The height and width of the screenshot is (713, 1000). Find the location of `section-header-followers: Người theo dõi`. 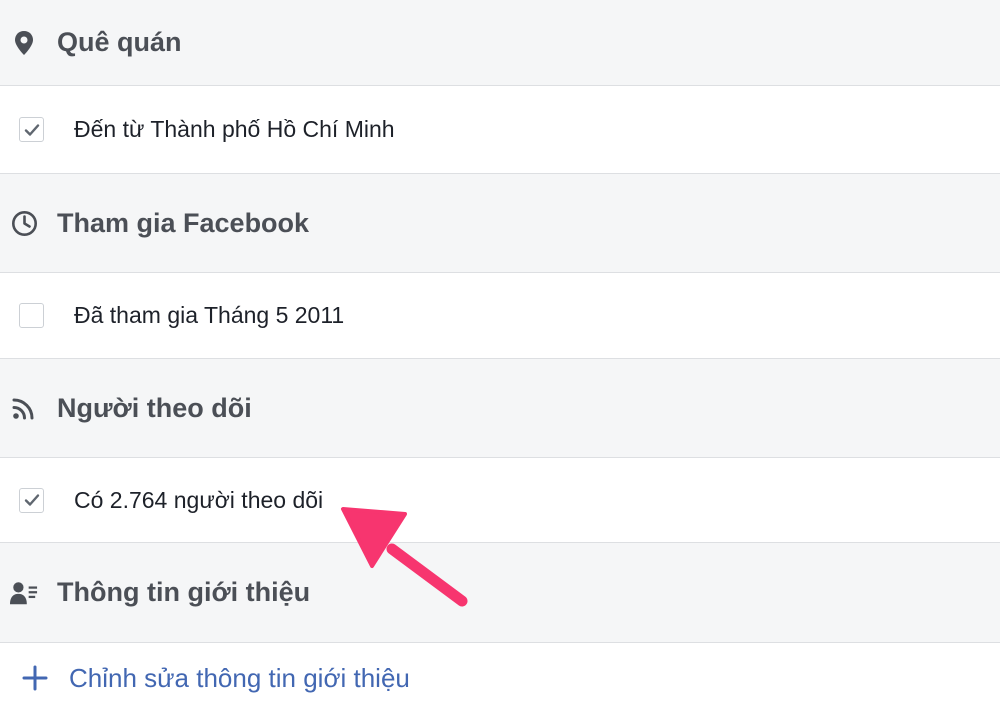

section-header-followers: Người theo dõi is located at coordinates (500, 408).